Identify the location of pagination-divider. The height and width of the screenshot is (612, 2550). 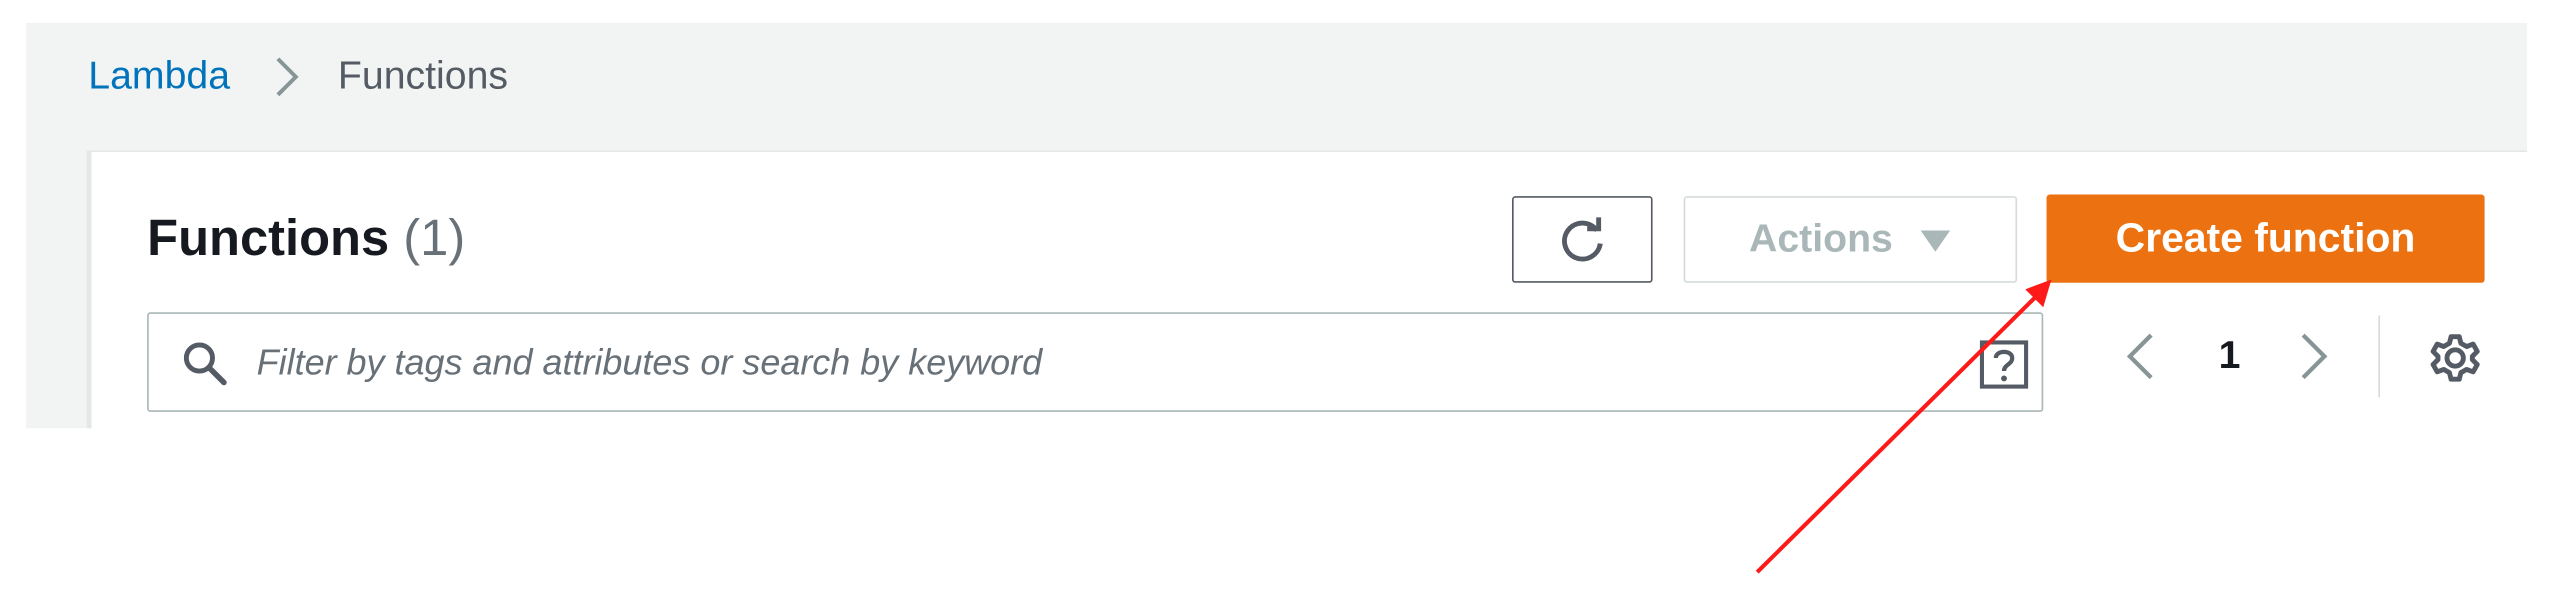
(2379, 356).